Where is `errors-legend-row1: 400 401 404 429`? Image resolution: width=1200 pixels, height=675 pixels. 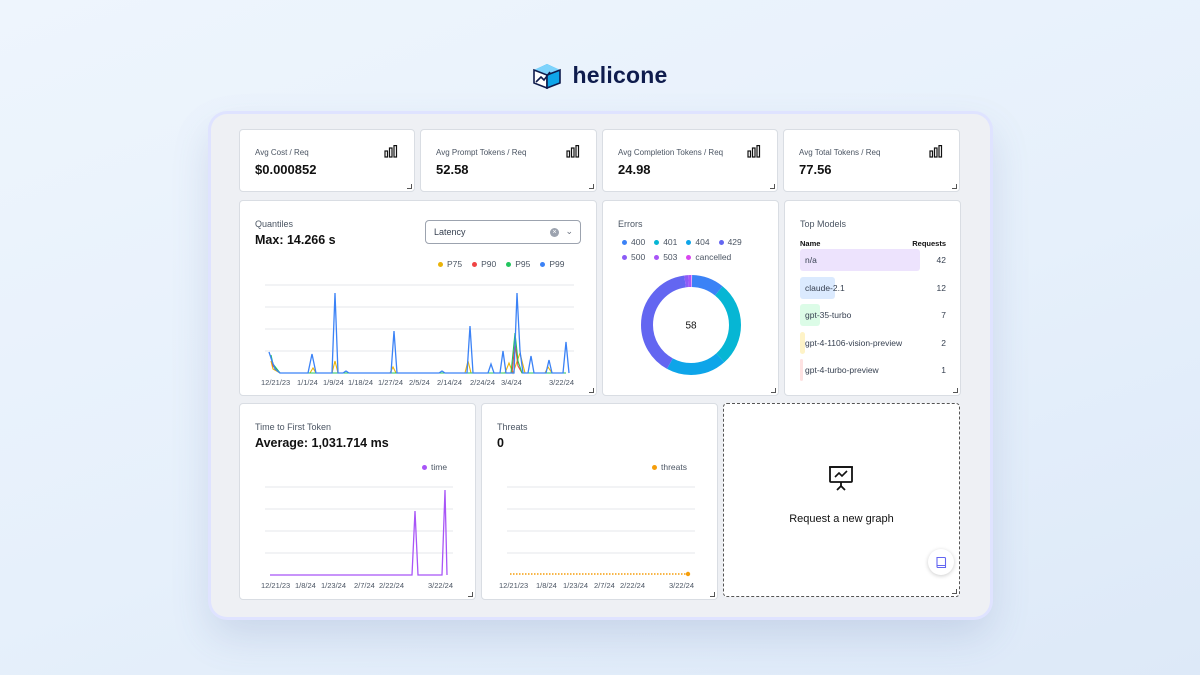
errors-legend-row1: 400 401 404 429 is located at coordinates (682, 242).